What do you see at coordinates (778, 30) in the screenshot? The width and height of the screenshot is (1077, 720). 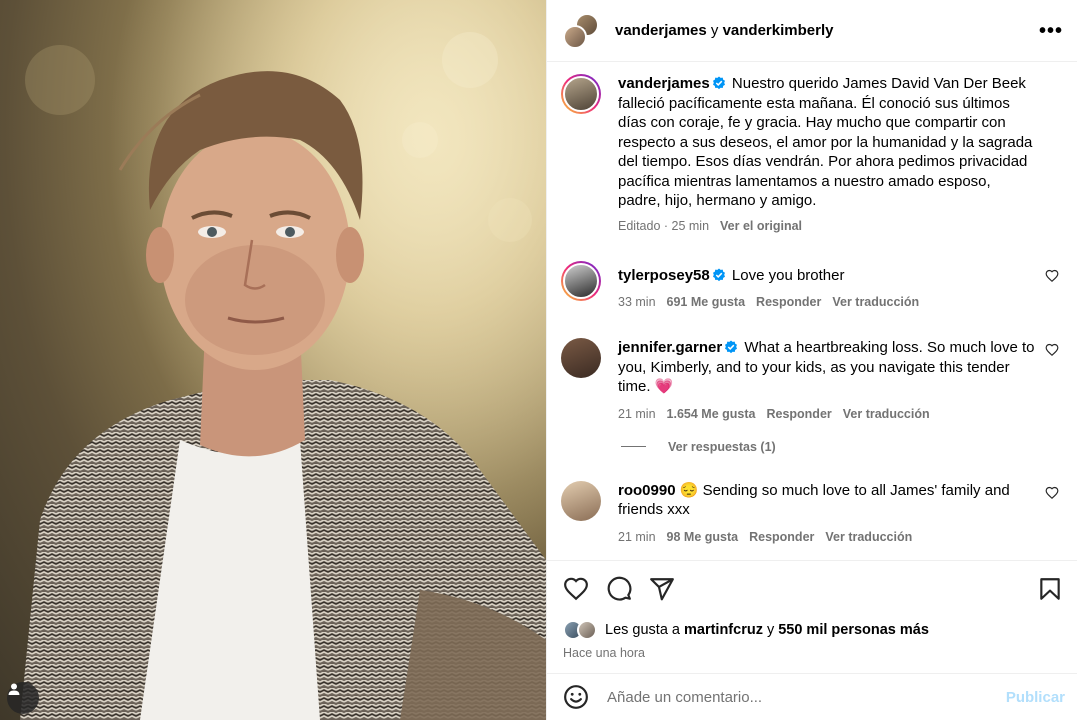 I see `author-link: vanderkimberly` at bounding box center [778, 30].